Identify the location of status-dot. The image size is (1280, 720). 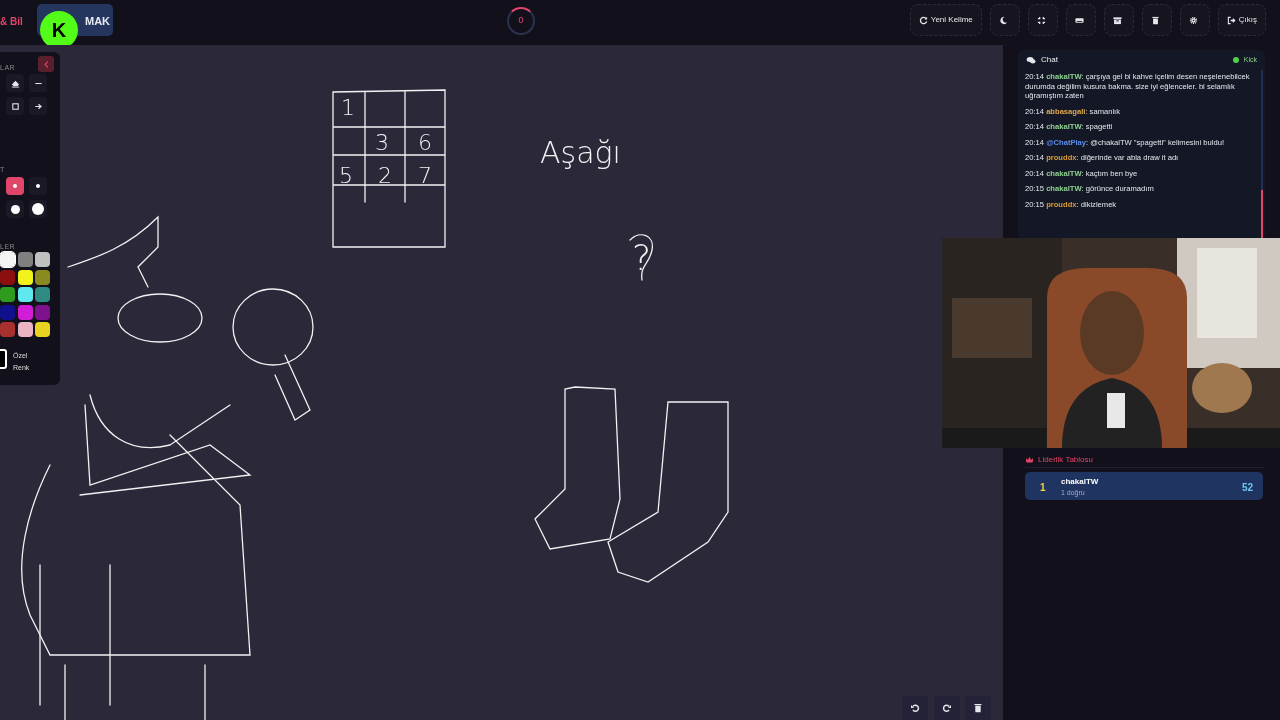
(1235, 60).